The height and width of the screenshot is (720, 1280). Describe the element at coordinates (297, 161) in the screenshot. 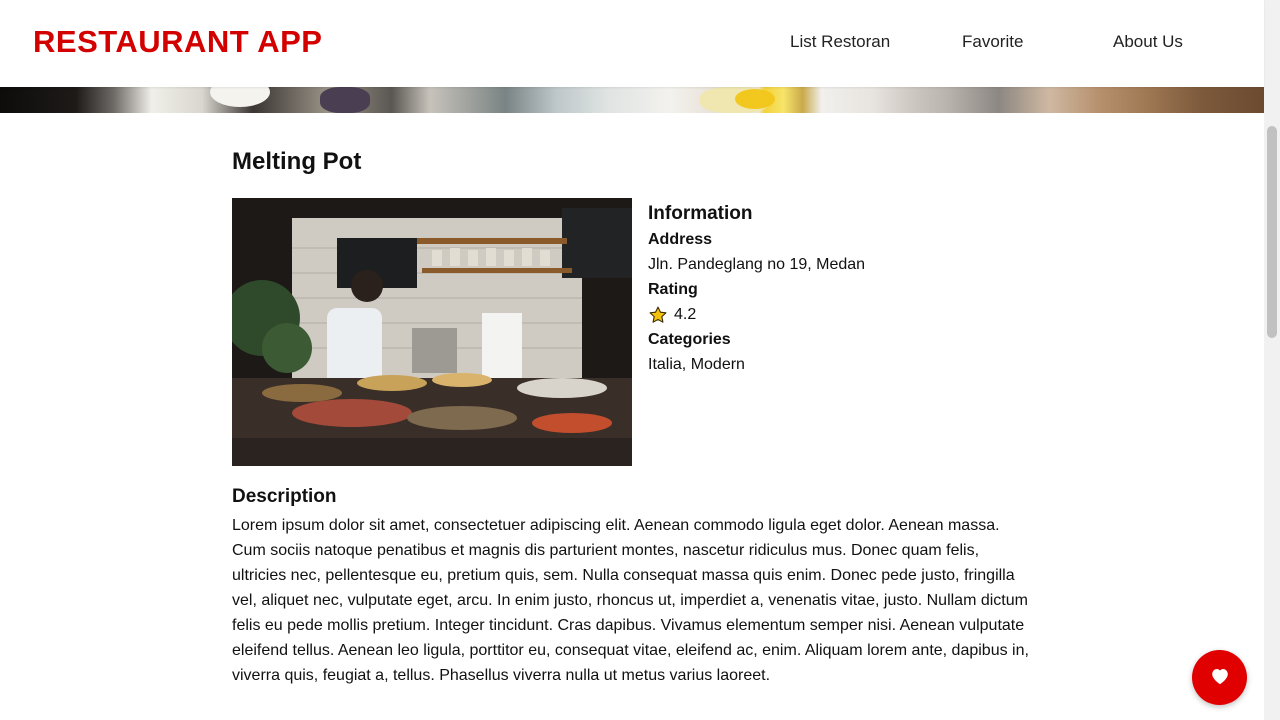

I see `restaurant-name: Melting Pot` at that location.